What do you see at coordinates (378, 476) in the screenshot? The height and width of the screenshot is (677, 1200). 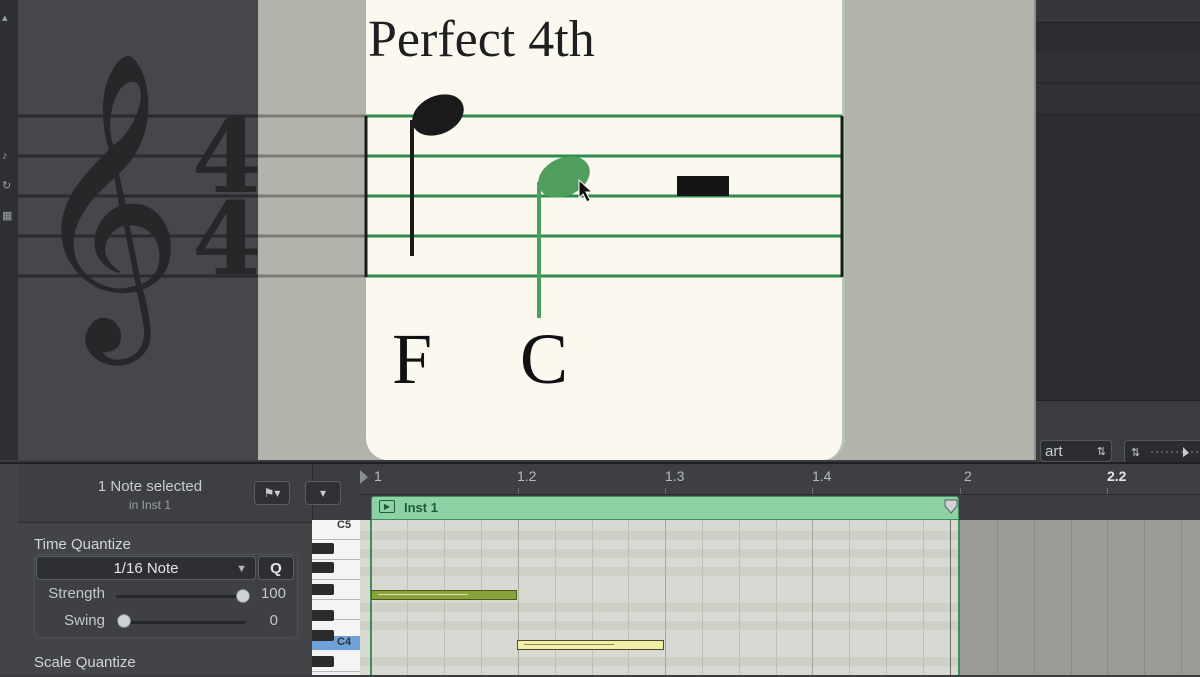 I see `ruler-label: 1` at bounding box center [378, 476].